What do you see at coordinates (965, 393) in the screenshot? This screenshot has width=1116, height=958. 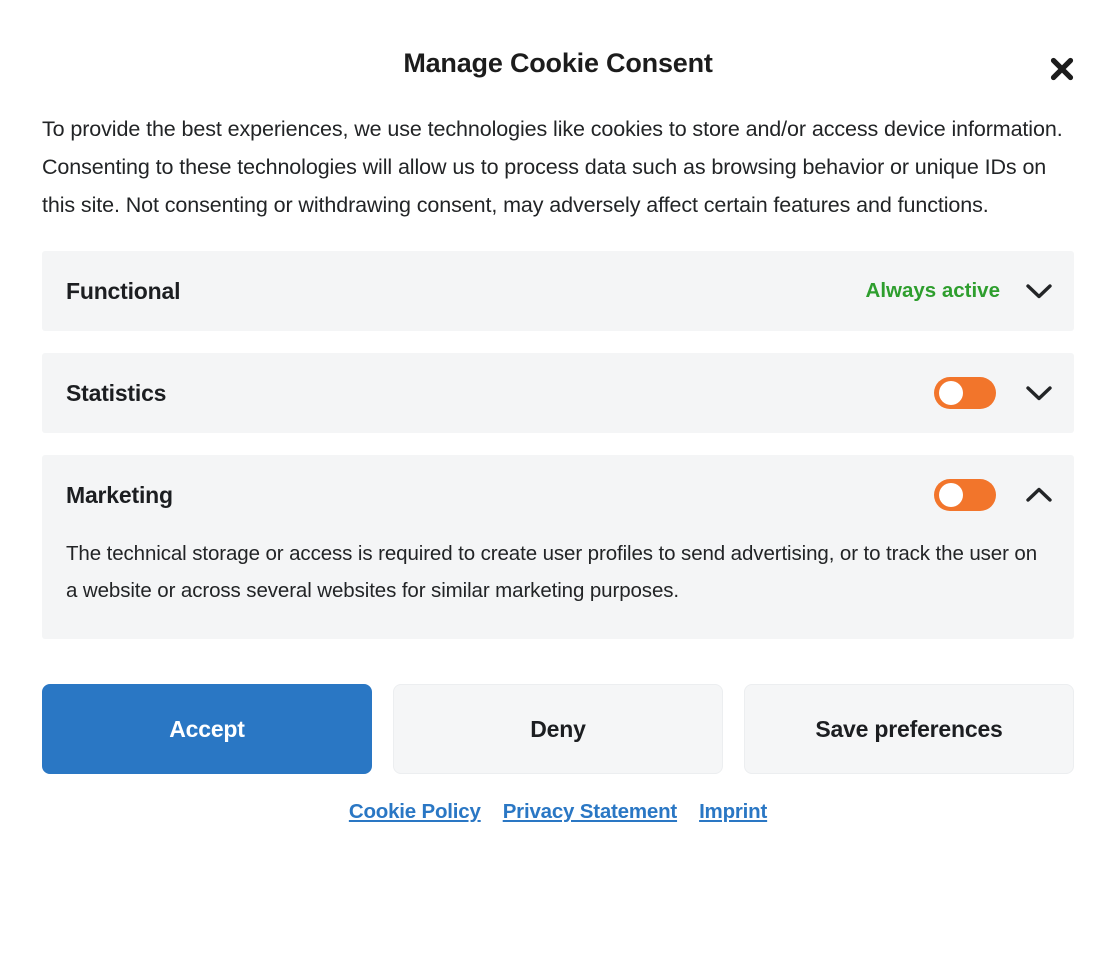 I see `category-statistics-switch` at bounding box center [965, 393].